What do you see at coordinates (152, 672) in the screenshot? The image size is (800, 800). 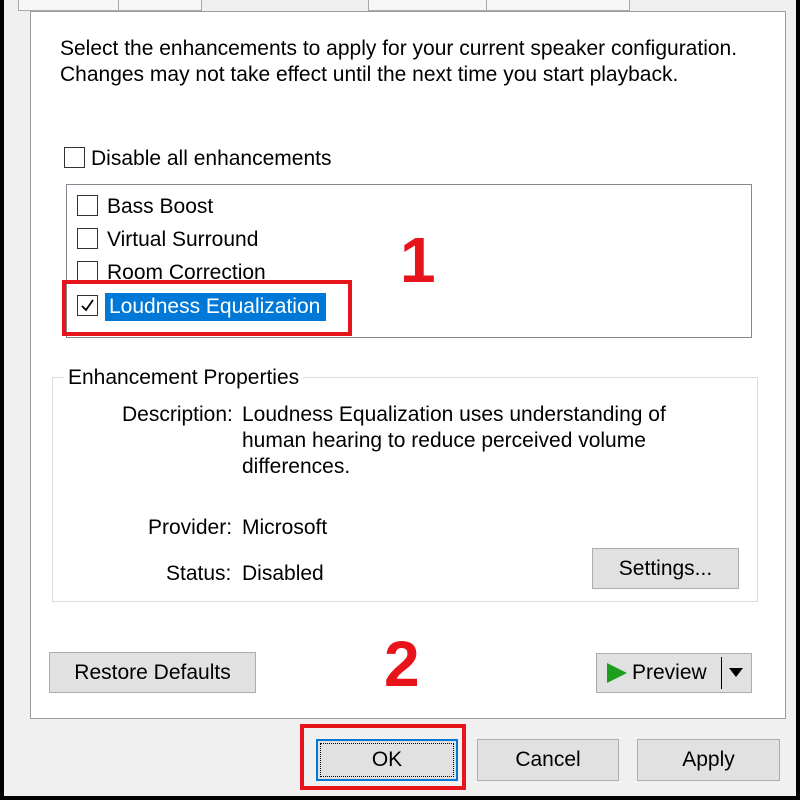 I see `restore-defaults-button: Restore Defaults` at bounding box center [152, 672].